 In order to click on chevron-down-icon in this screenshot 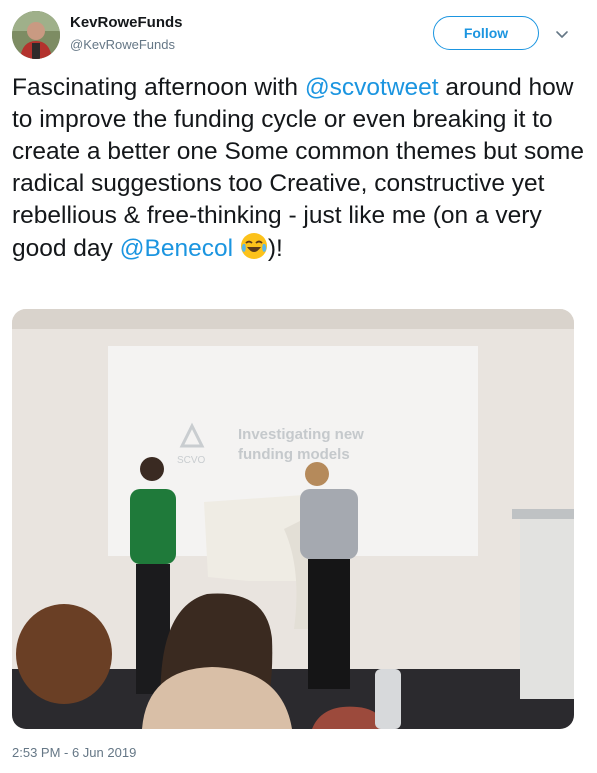, I will do `click(562, 34)`.